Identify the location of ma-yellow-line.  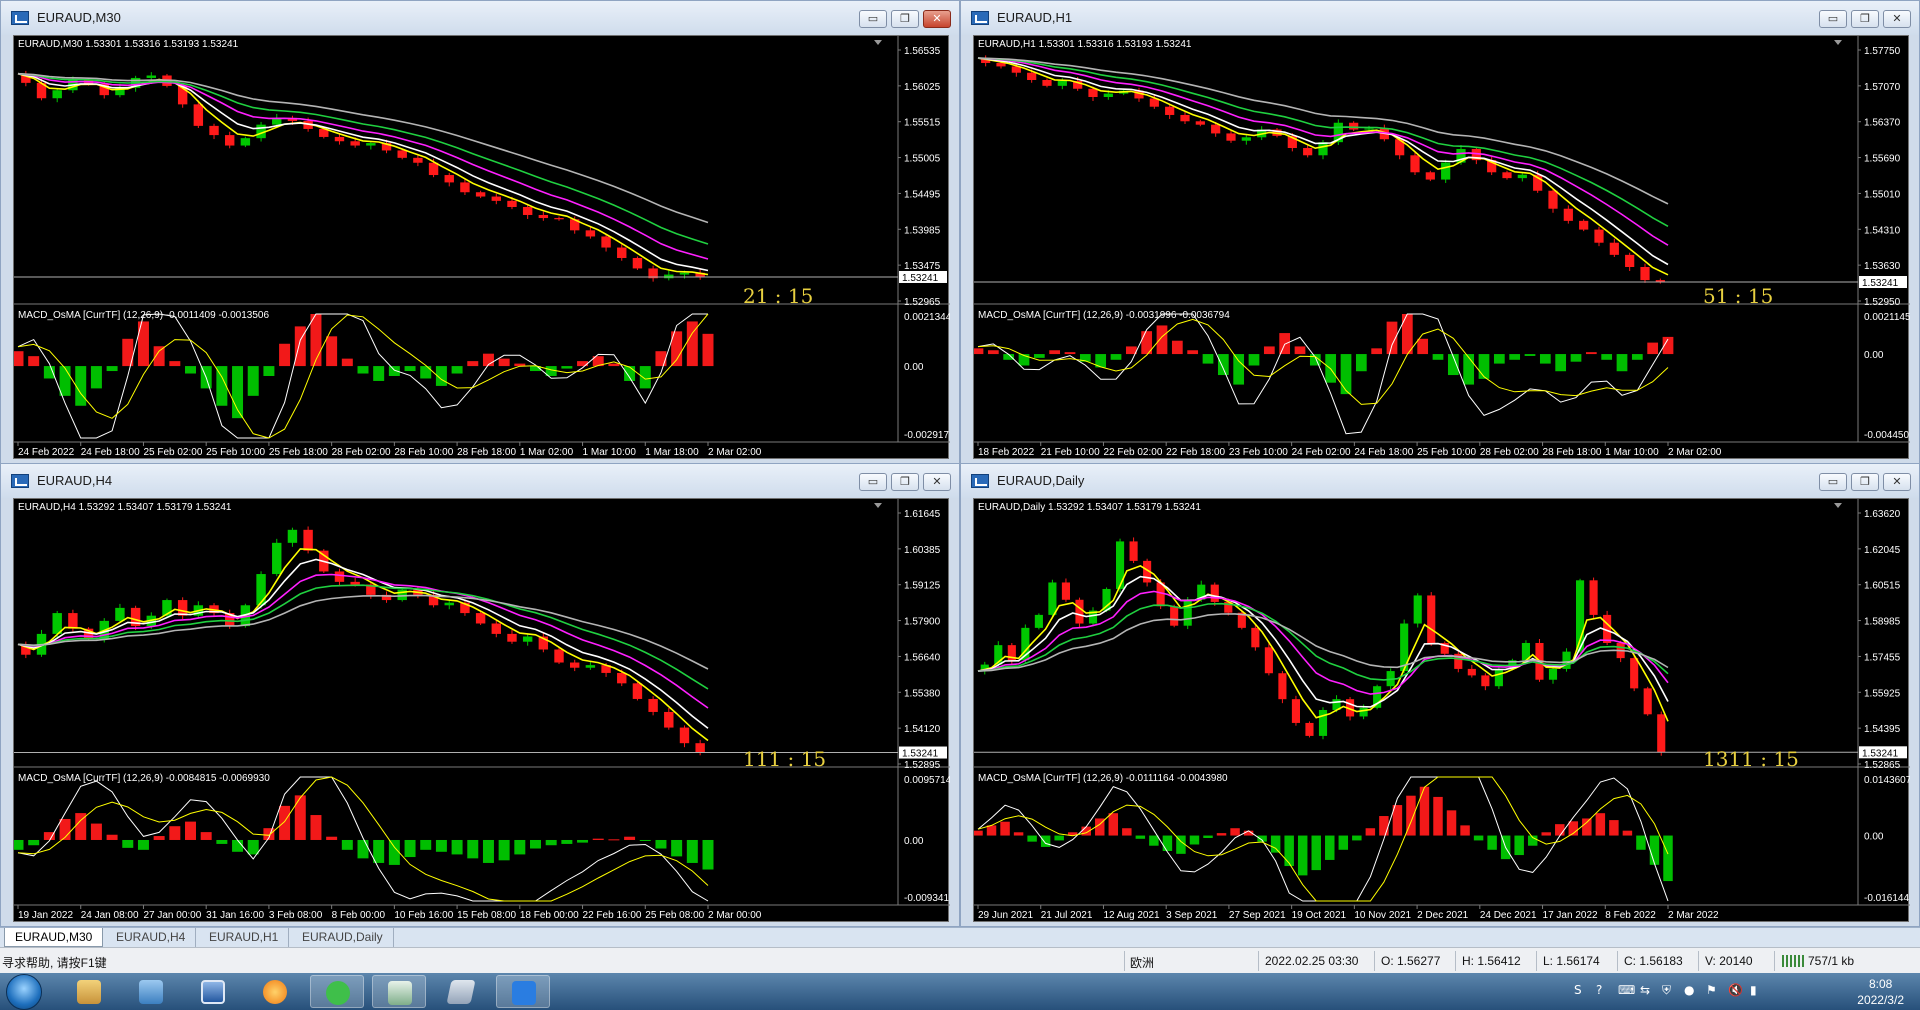
(1323, 643).